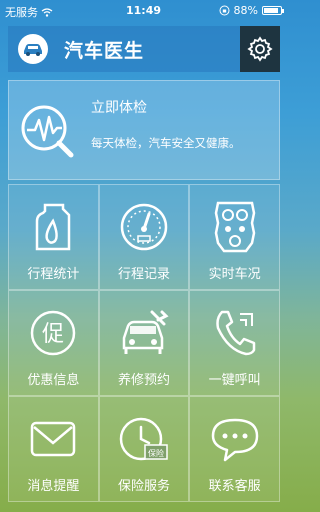 The width and height of the screenshot is (320, 512). Describe the element at coordinates (234, 380) in the screenshot. I see `tile-label: 一键呼叫` at that location.